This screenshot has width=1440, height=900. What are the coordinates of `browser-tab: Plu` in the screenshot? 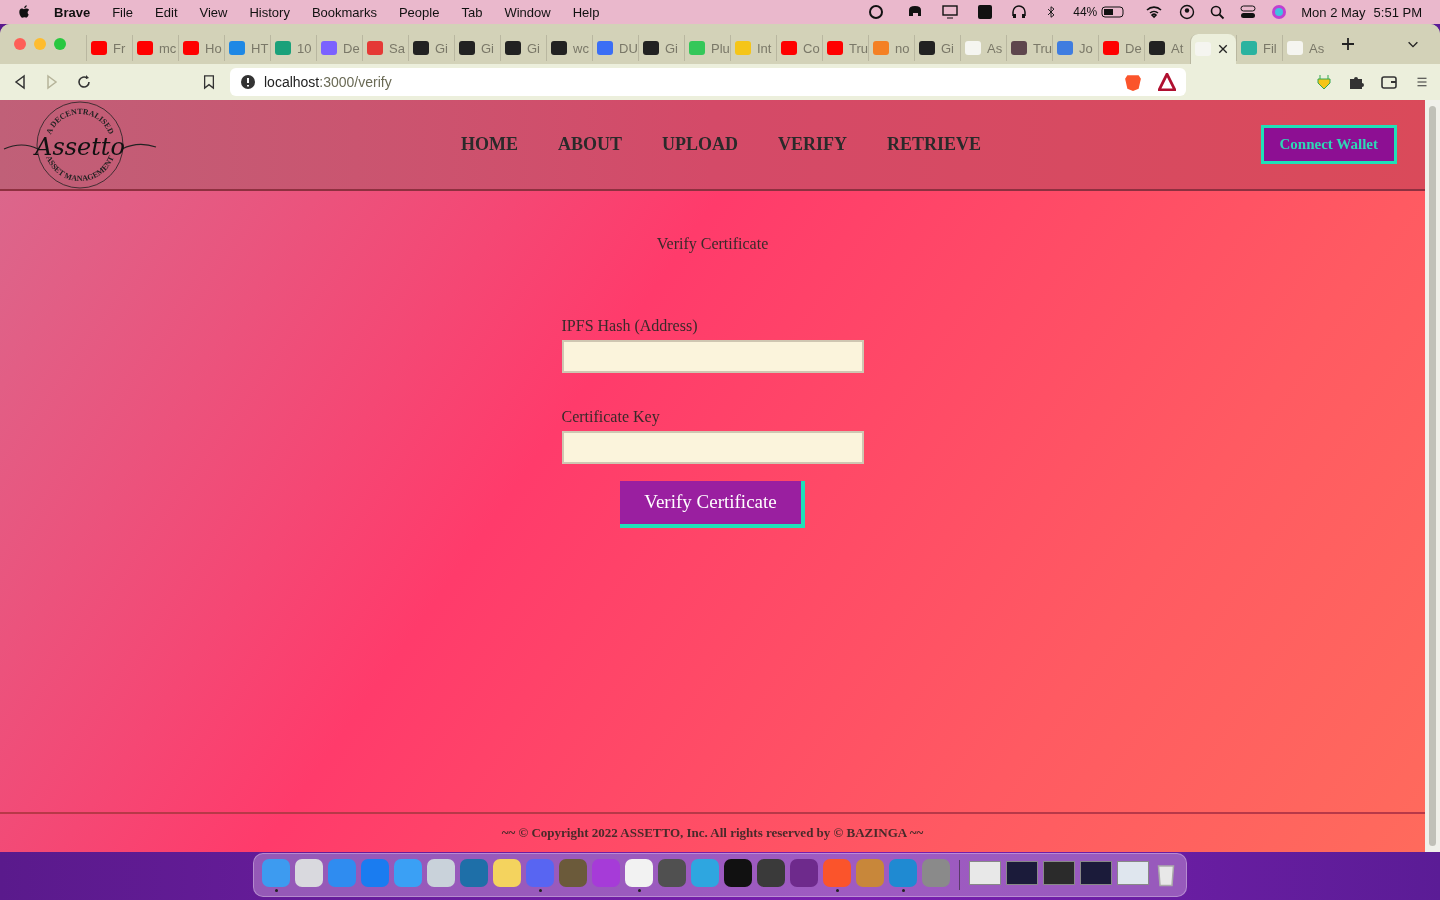 It's located at (707, 48).